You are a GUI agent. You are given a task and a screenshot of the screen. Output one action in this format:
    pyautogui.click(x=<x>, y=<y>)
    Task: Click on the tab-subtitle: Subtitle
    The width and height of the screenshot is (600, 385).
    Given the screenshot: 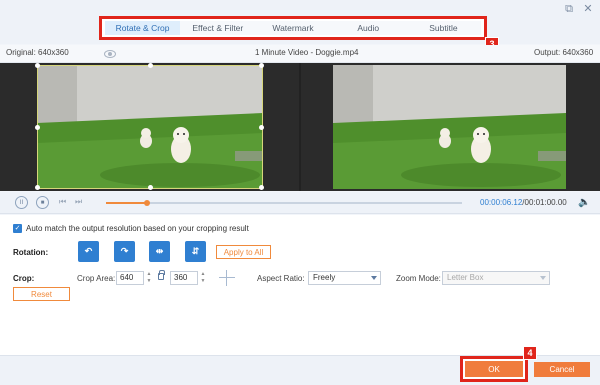 What is the action you would take?
    pyautogui.click(x=443, y=28)
    